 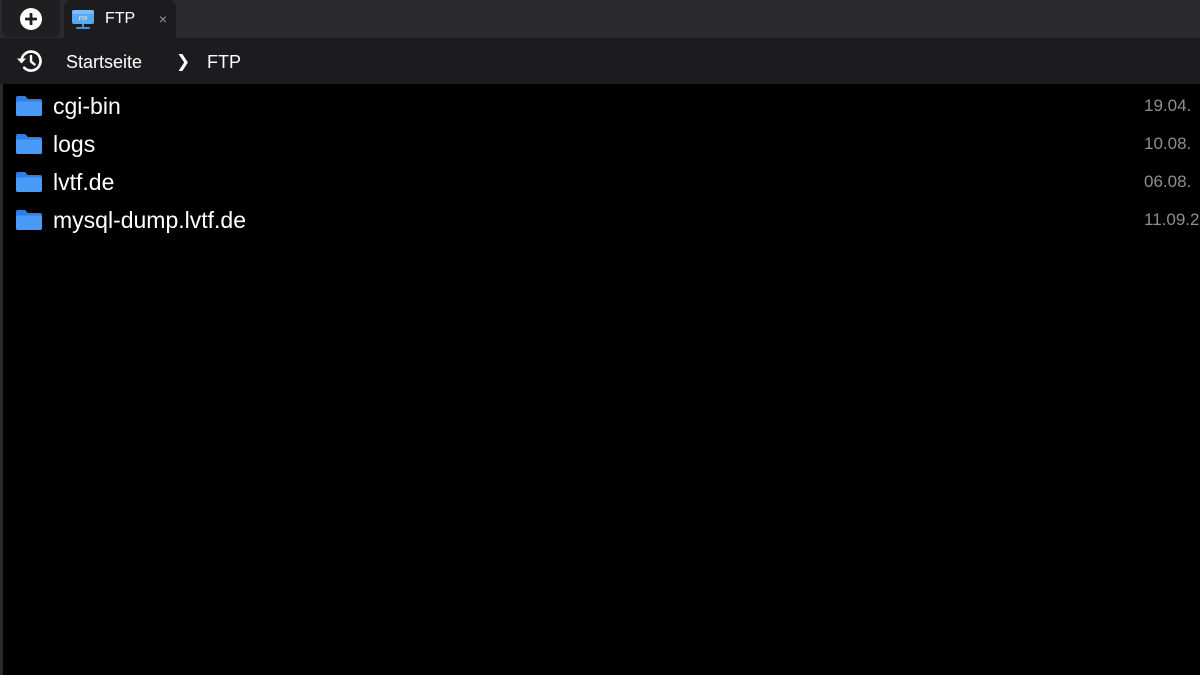 I want to click on file-date: 10.08., so click(x=1168, y=143).